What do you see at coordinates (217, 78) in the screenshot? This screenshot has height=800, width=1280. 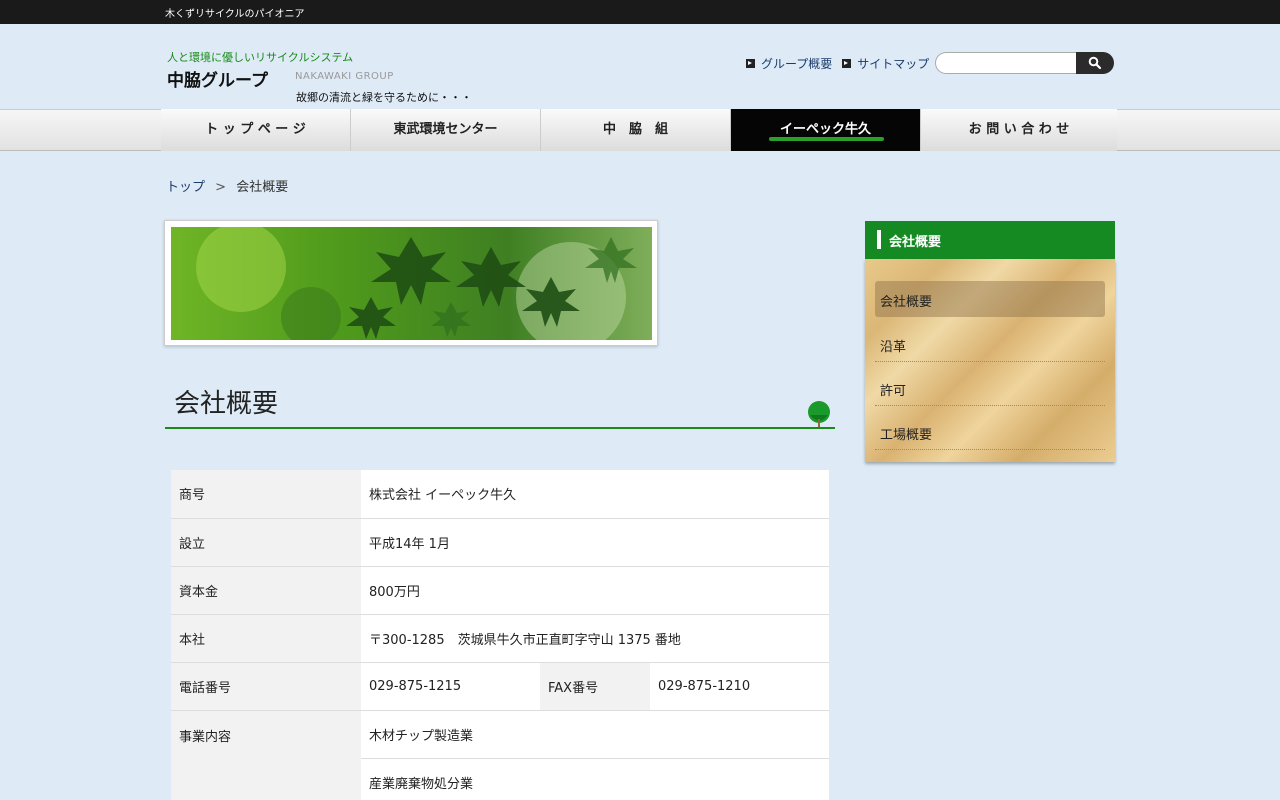 I see `logo: 中脇グループ` at bounding box center [217, 78].